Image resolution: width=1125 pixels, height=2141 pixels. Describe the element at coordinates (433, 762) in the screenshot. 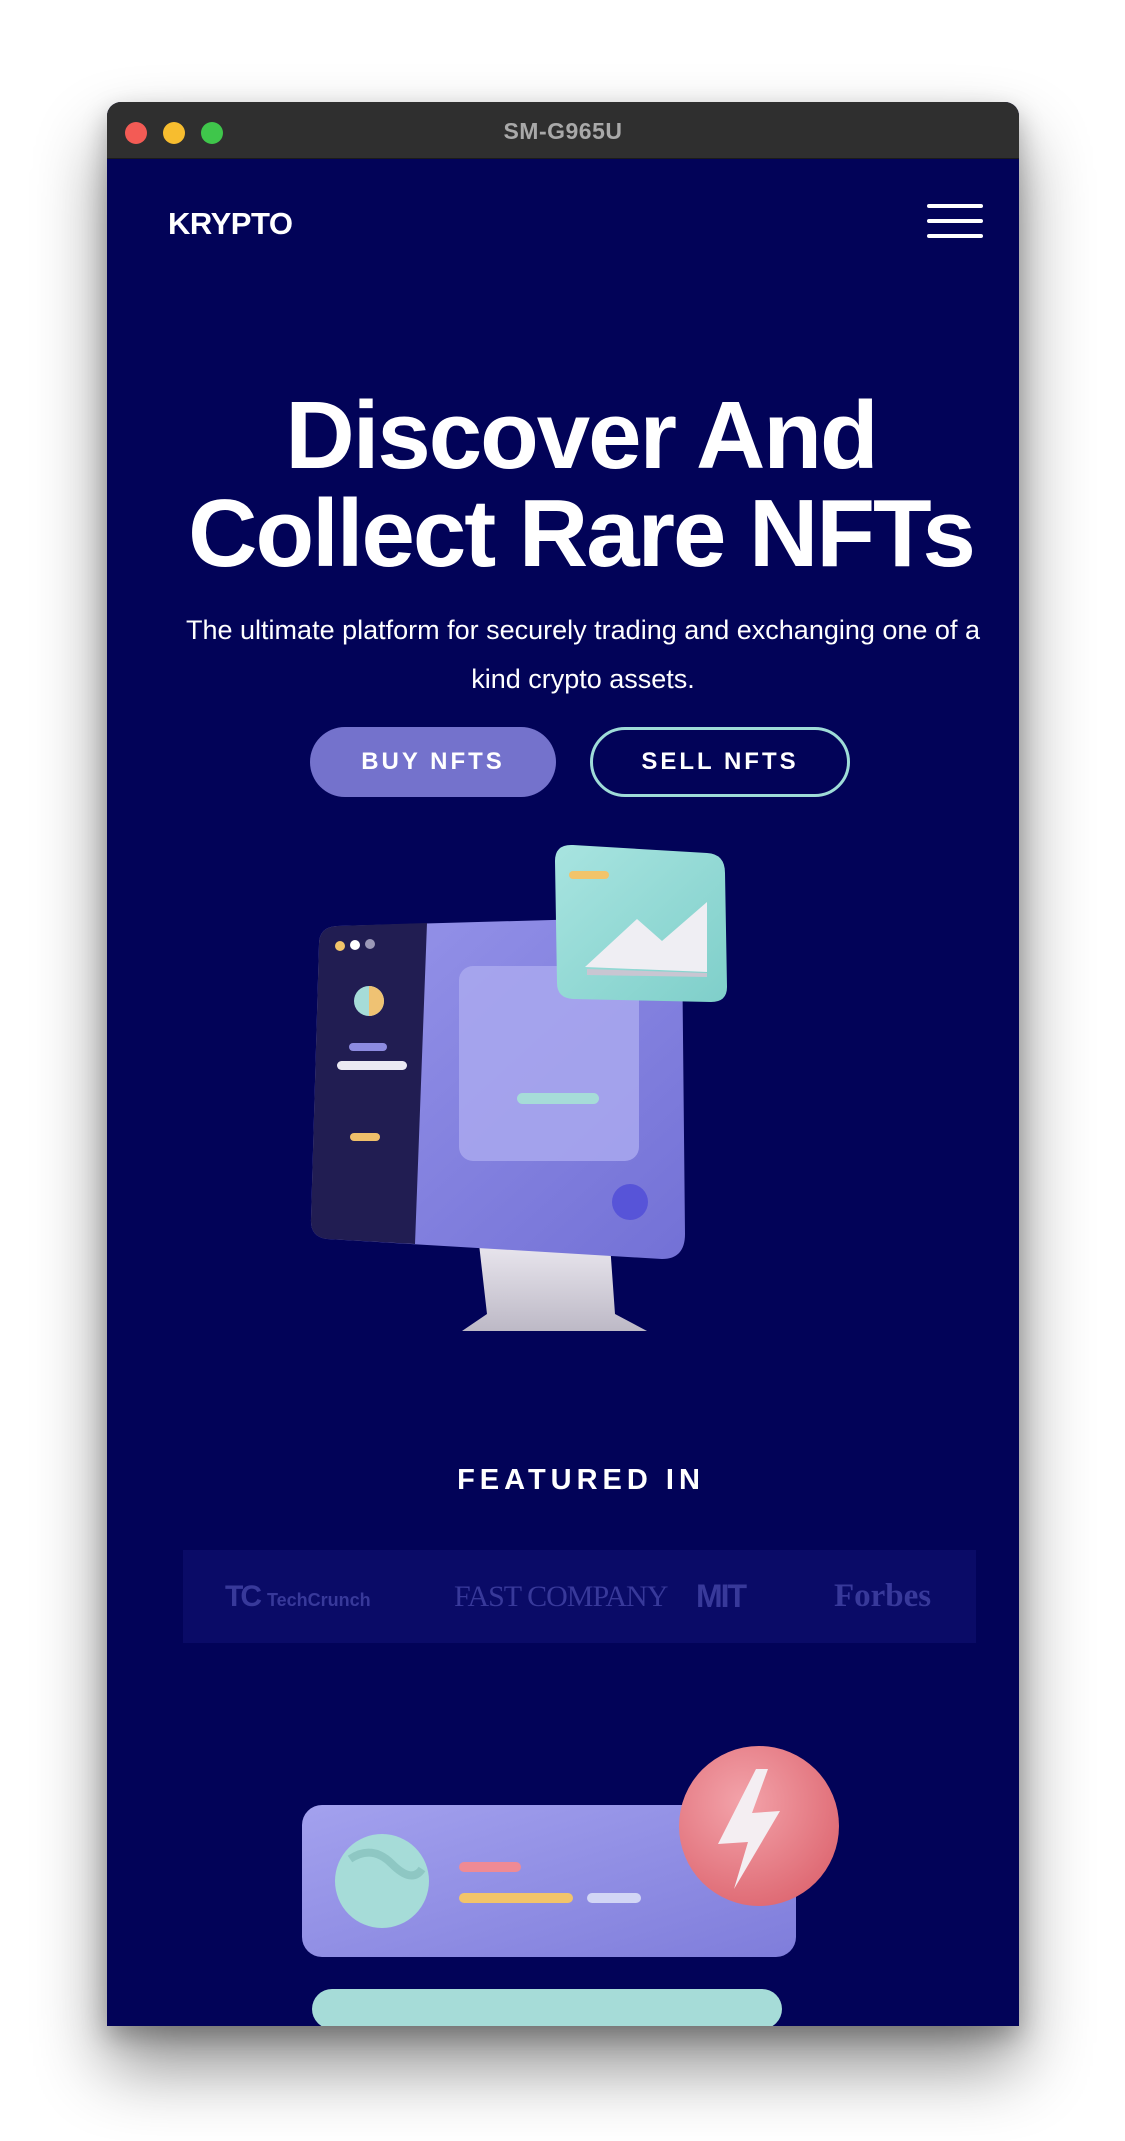

I see `buy-nfts-button: BUY NFTS` at that location.